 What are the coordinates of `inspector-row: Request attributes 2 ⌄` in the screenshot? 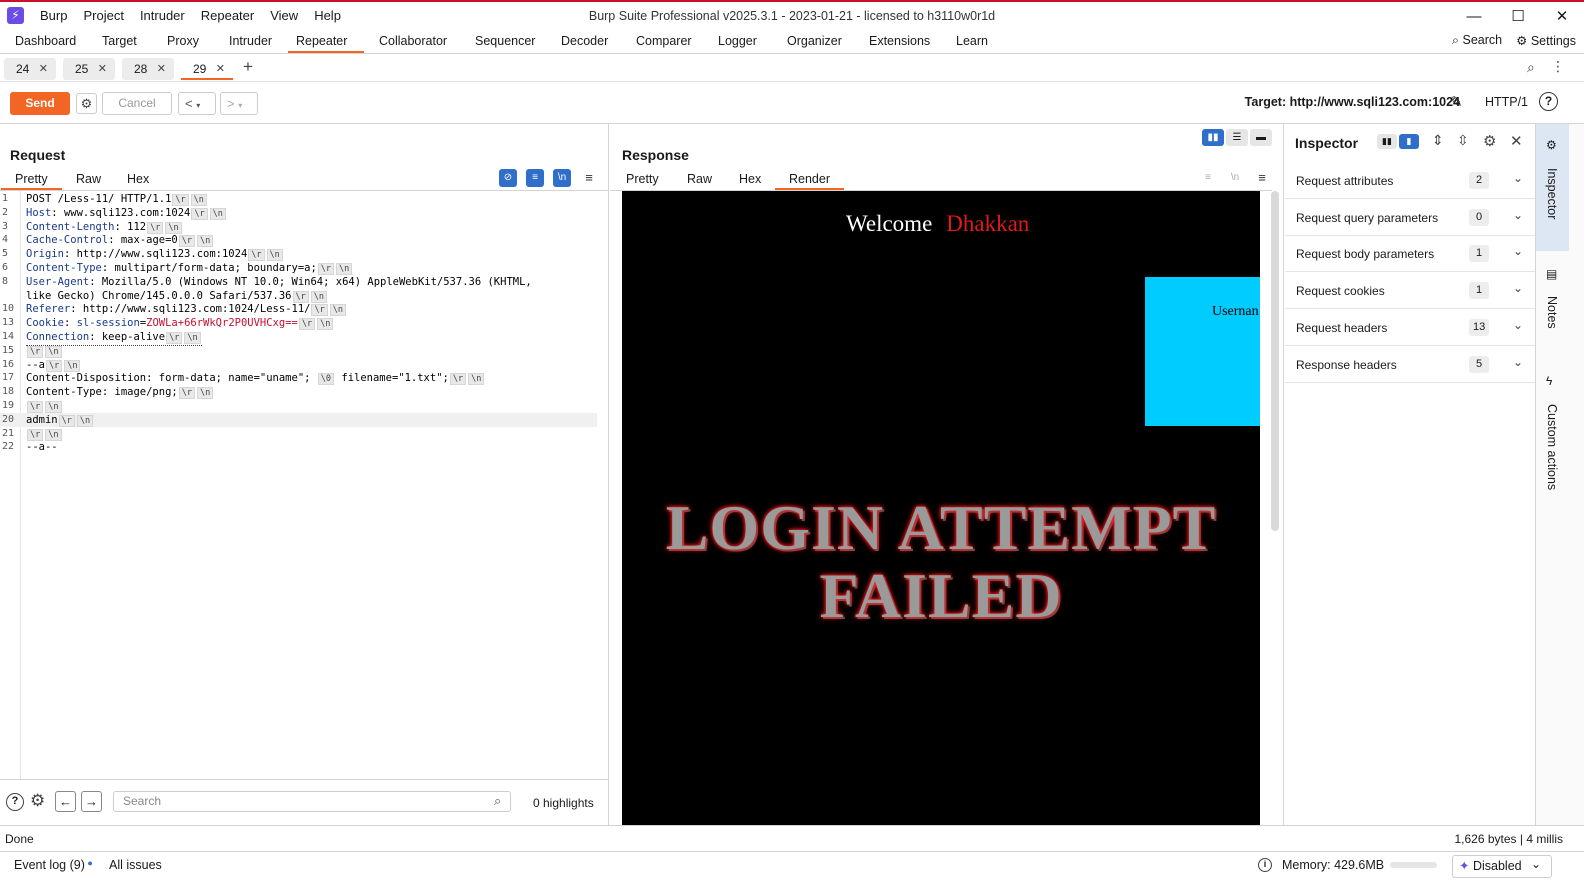 It's located at (1410, 181).